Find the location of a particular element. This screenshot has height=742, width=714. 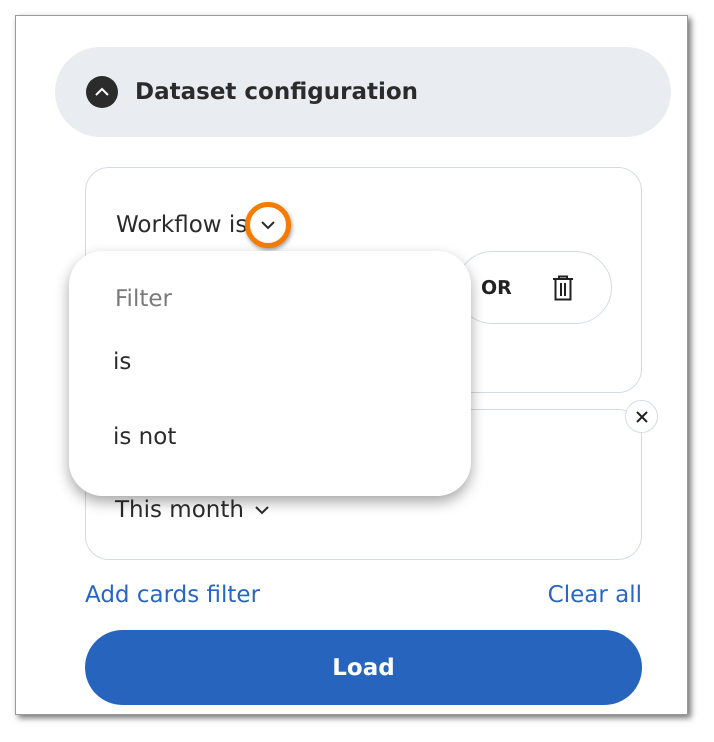

close-icon is located at coordinates (642, 416).